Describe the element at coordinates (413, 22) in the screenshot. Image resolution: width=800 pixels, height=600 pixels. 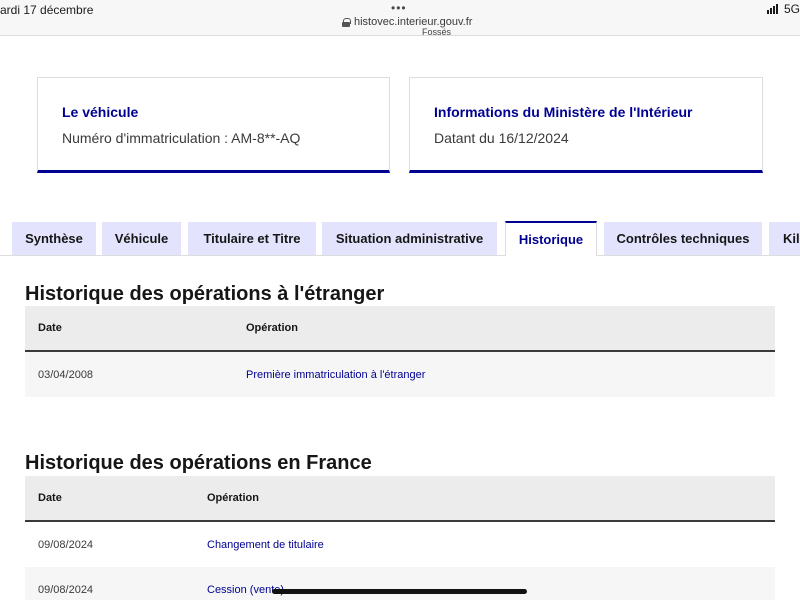
I see `url-text: histovec.interieur.gouv.fr` at that location.